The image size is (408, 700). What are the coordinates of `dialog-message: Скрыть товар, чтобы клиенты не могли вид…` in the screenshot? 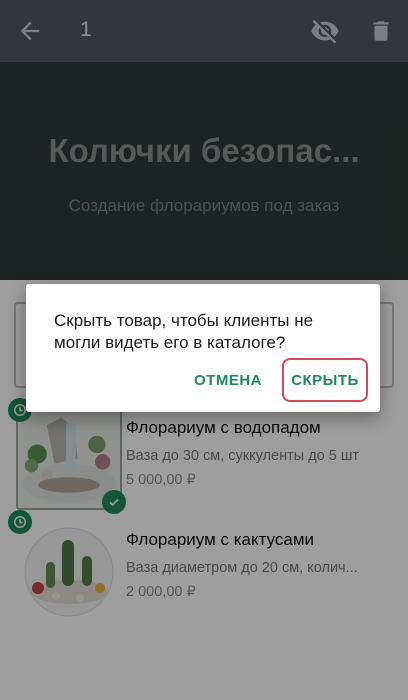 It's located at (184, 331).